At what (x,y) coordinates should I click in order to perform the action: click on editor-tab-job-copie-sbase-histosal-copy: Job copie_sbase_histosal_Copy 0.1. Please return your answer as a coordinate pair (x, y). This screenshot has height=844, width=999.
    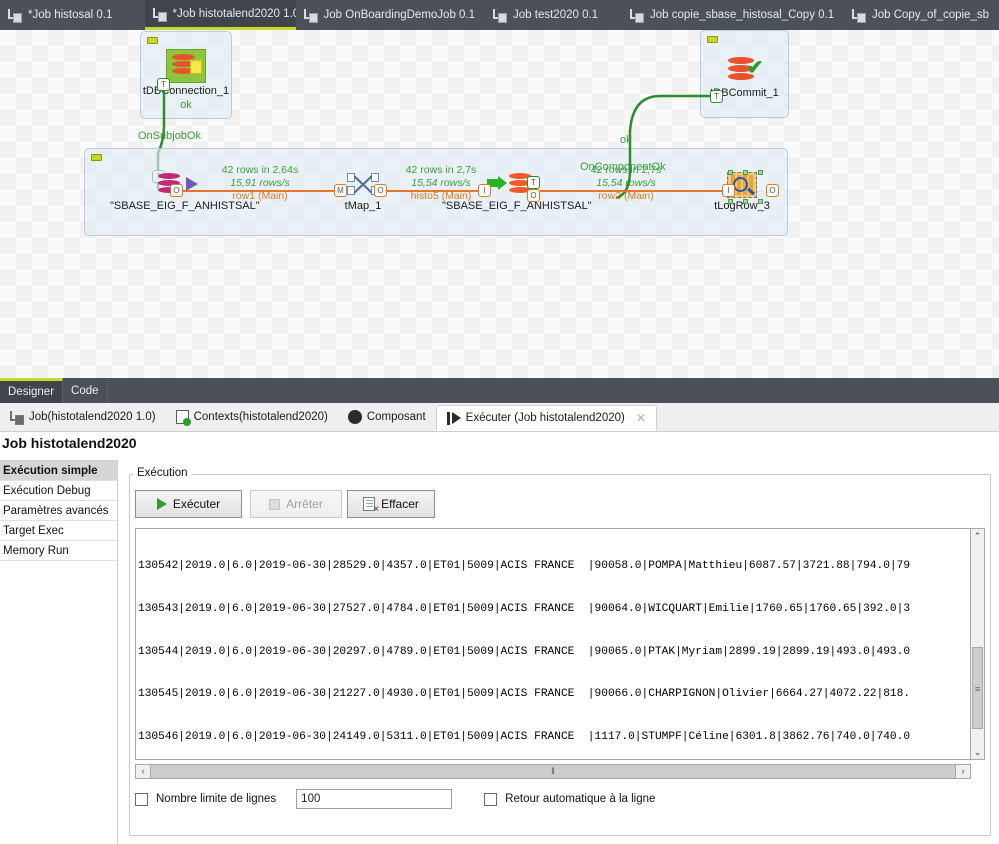
    Looking at the image, I should click on (733, 15).